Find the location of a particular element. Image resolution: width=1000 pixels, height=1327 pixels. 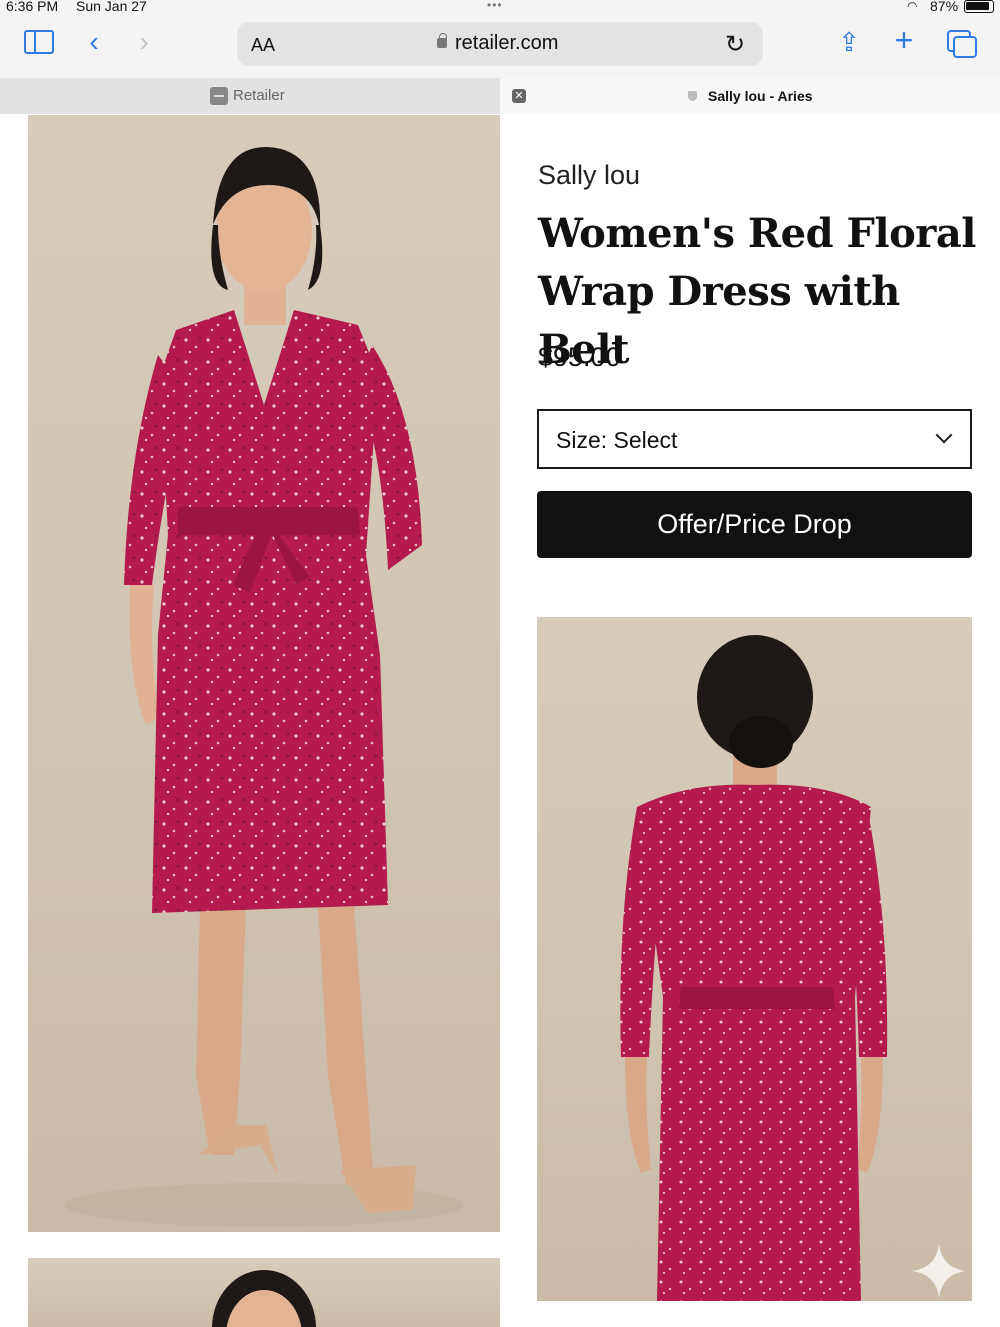

multitasking-dots-icon: ••• is located at coordinates (495, 6).